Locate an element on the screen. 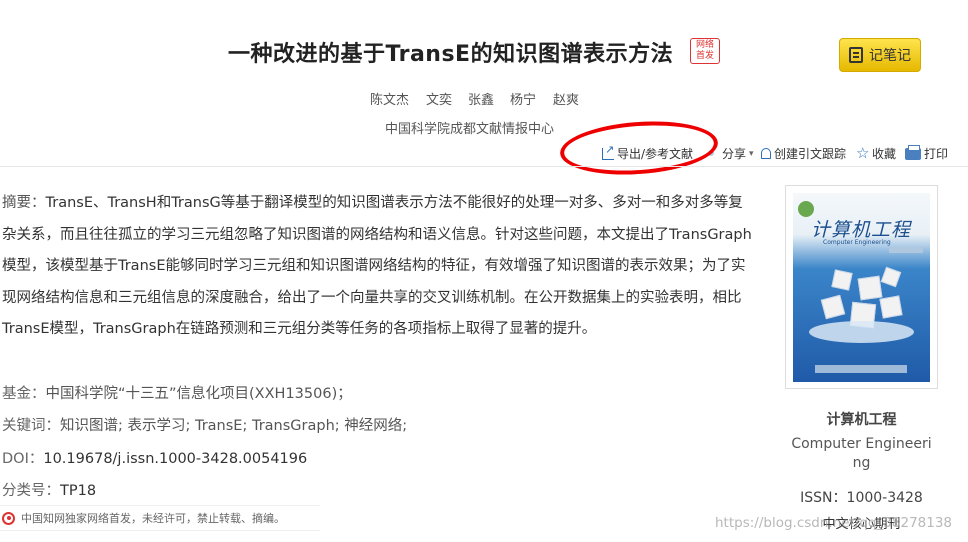 The width and height of the screenshot is (968, 542). bell-icon is located at coordinates (766, 153).